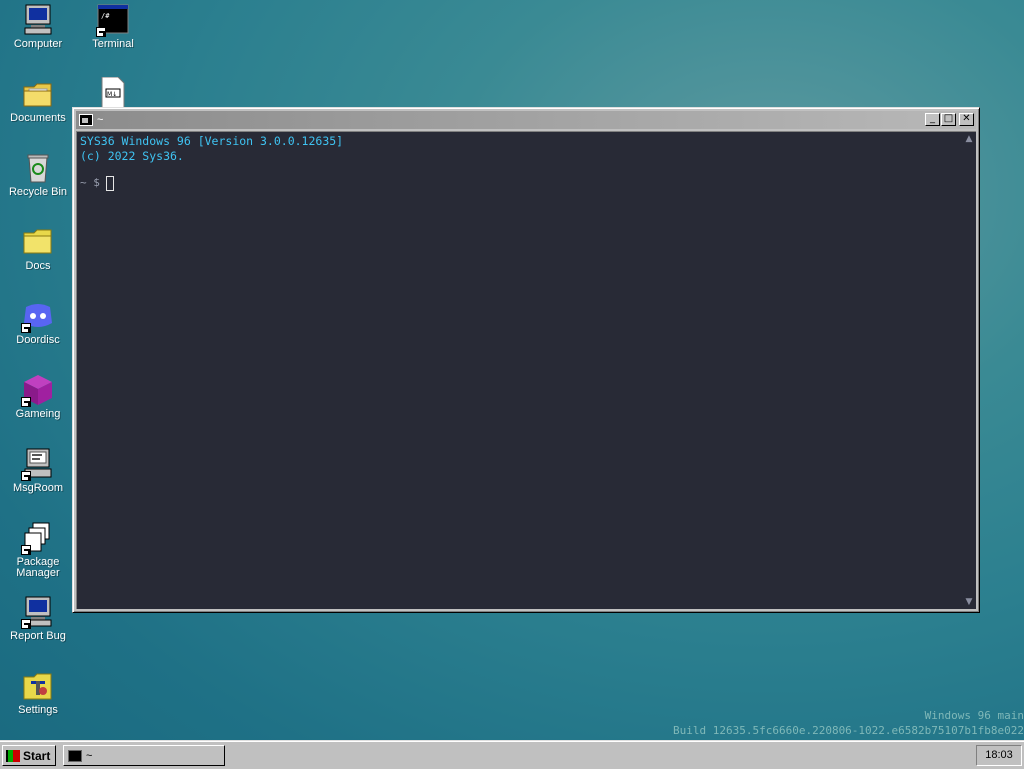  I want to click on desktop-icon-label: Report Bug, so click(38, 636).